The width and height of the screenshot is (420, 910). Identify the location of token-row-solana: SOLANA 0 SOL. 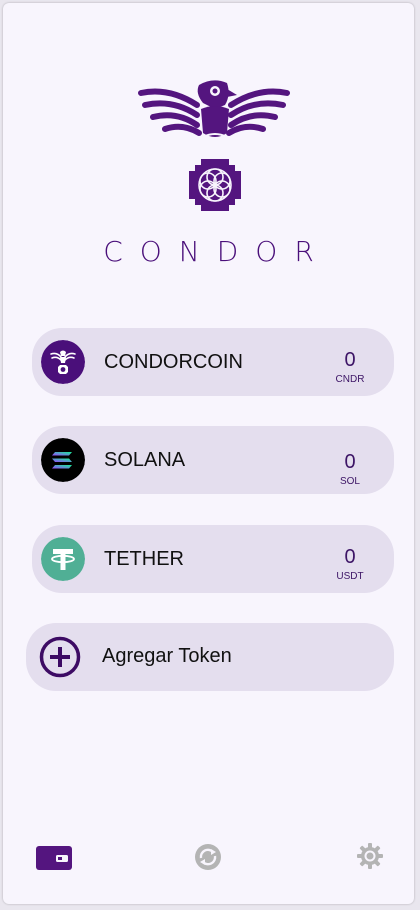
(213, 460).